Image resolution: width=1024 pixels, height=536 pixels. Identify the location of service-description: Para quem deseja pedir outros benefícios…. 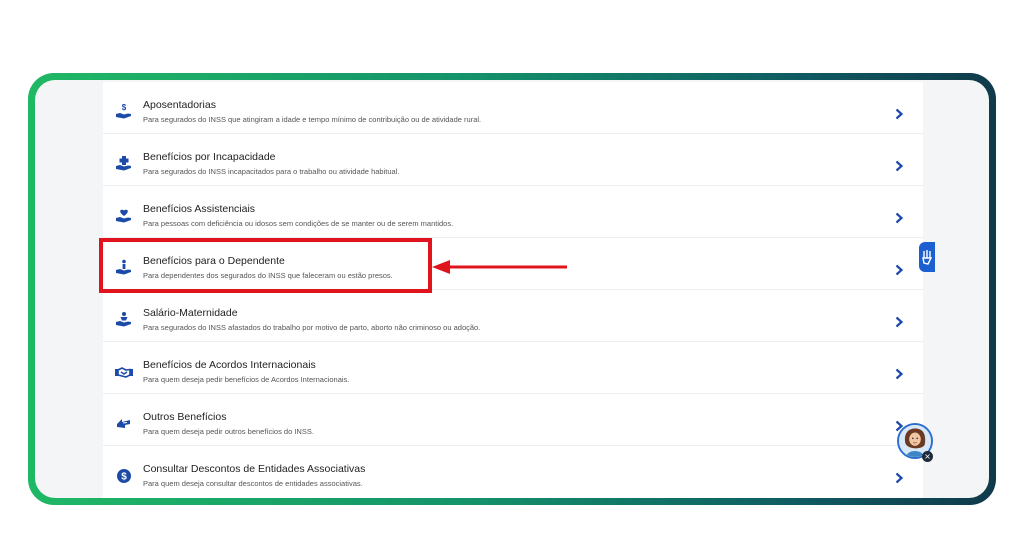
(228, 431).